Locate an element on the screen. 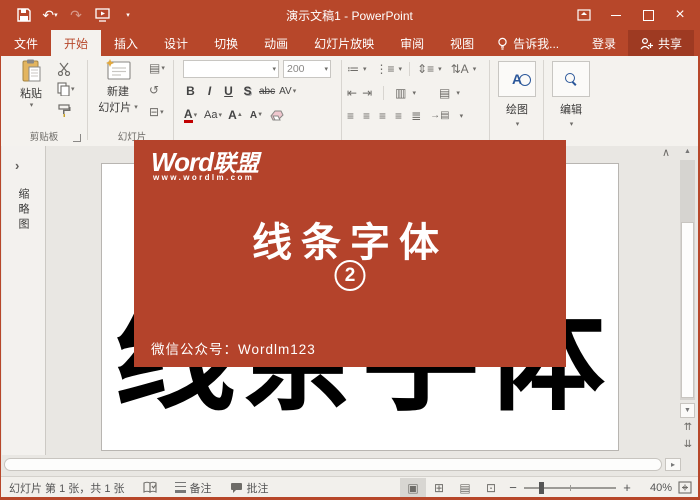 This screenshot has height=500, width=700. section-button: ⊟ ▾ is located at coordinates (156, 112).